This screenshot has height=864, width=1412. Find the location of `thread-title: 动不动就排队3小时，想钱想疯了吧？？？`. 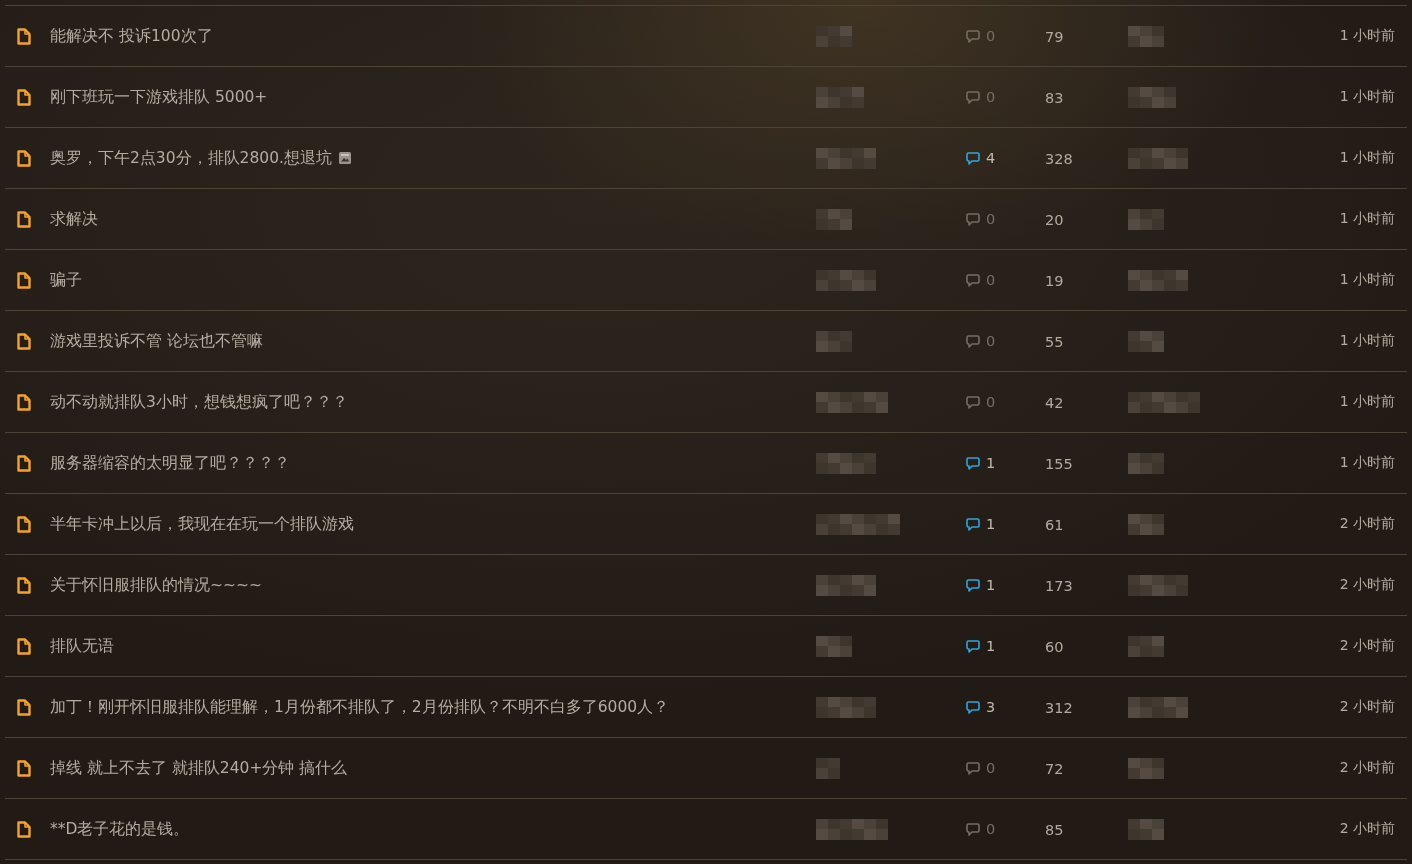

thread-title: 动不动就排队3小时，想钱想疯了吧？？？ is located at coordinates (199, 402).